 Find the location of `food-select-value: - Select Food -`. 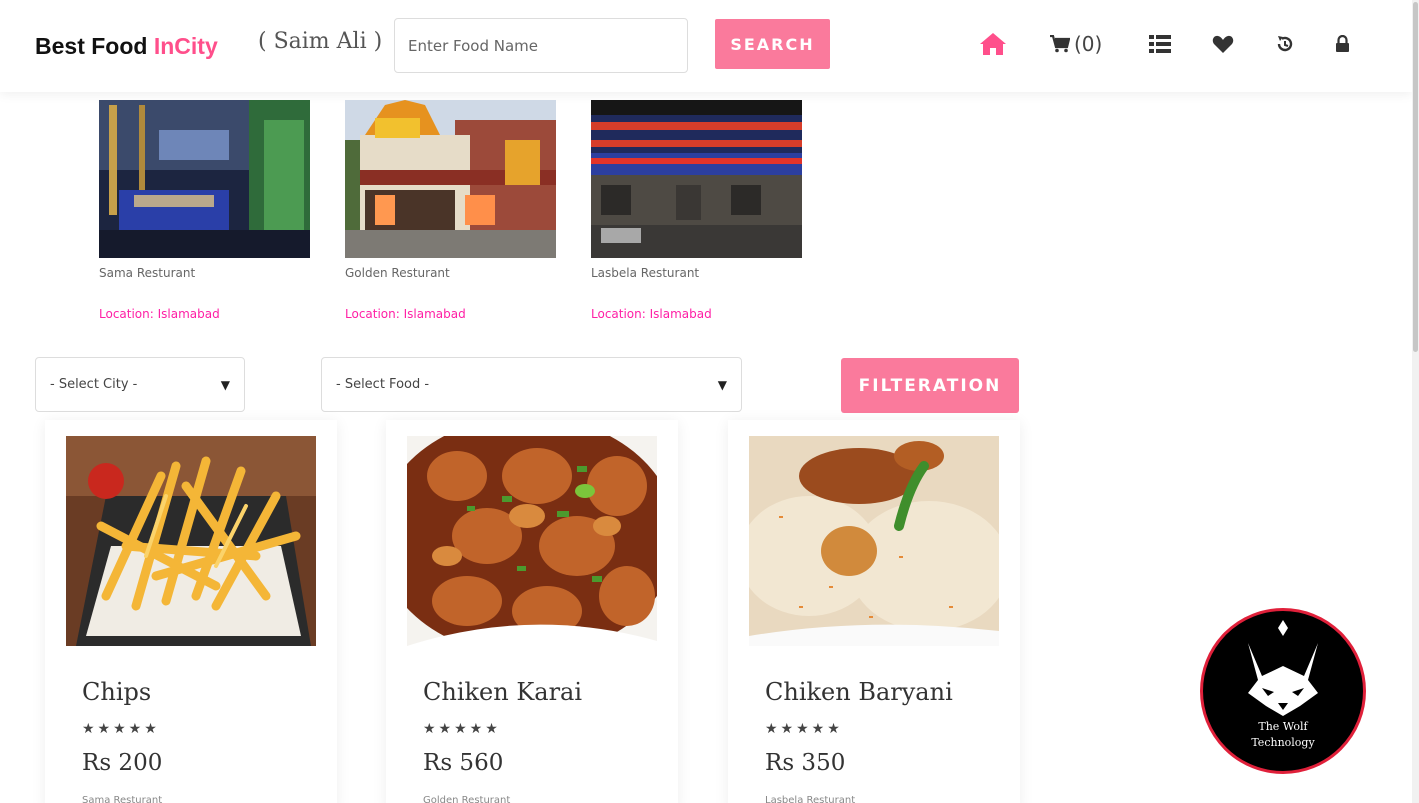

food-select-value: - Select Food - is located at coordinates (383, 384).